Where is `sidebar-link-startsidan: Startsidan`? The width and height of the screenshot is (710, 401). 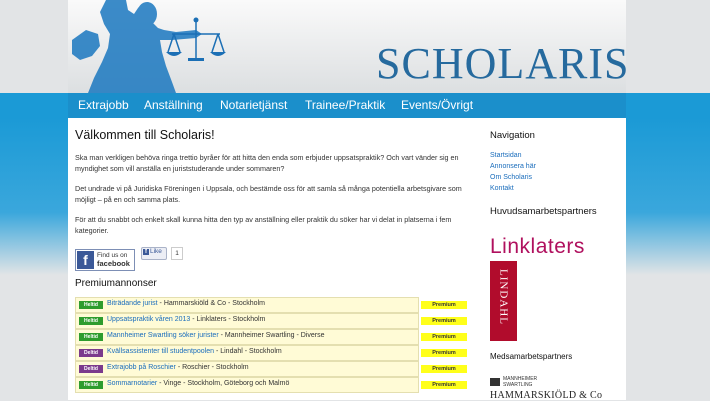 sidebar-link-startsidan: Startsidan is located at coordinates (506, 155).